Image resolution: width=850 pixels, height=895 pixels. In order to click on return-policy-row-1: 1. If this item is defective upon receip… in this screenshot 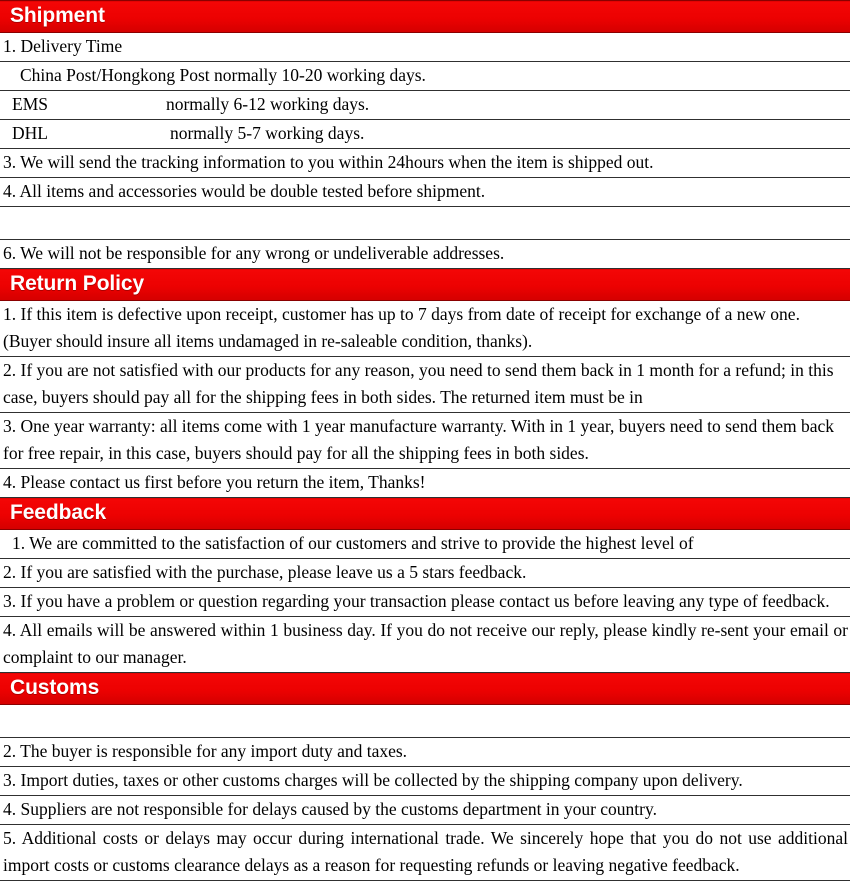, I will do `click(425, 328)`.